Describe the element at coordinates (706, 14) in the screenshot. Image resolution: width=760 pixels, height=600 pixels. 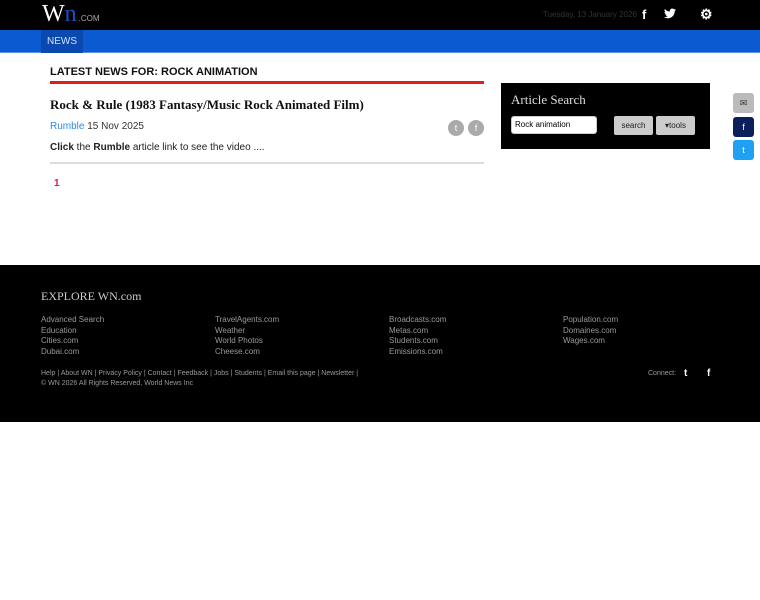
I see `settings-gear-icon: ⚙` at that location.